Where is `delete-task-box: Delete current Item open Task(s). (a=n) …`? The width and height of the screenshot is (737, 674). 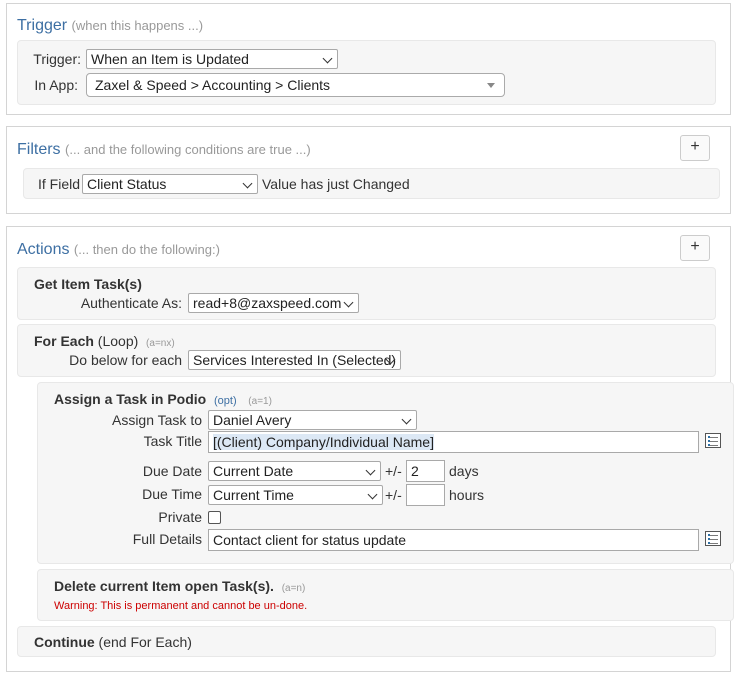 delete-task-box: Delete current Item open Task(s). (a=n) … is located at coordinates (385, 595).